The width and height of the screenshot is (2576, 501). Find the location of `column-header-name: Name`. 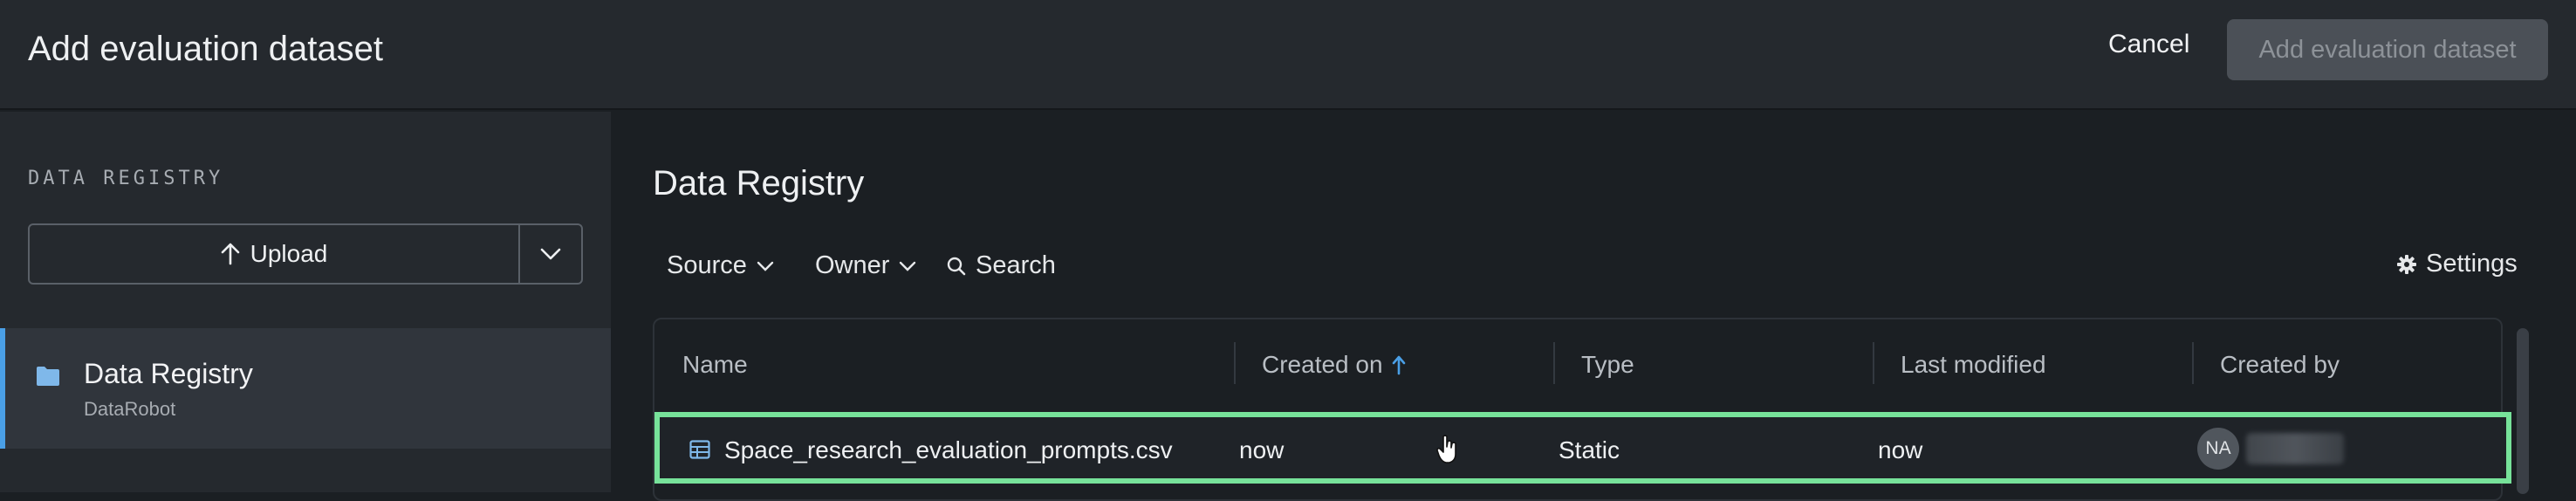

column-header-name: Name is located at coordinates (715, 365).